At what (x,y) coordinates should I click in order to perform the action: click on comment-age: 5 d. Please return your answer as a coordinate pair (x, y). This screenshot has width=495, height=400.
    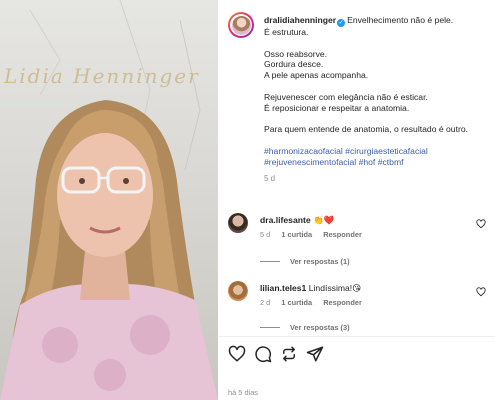
    Looking at the image, I should click on (265, 234).